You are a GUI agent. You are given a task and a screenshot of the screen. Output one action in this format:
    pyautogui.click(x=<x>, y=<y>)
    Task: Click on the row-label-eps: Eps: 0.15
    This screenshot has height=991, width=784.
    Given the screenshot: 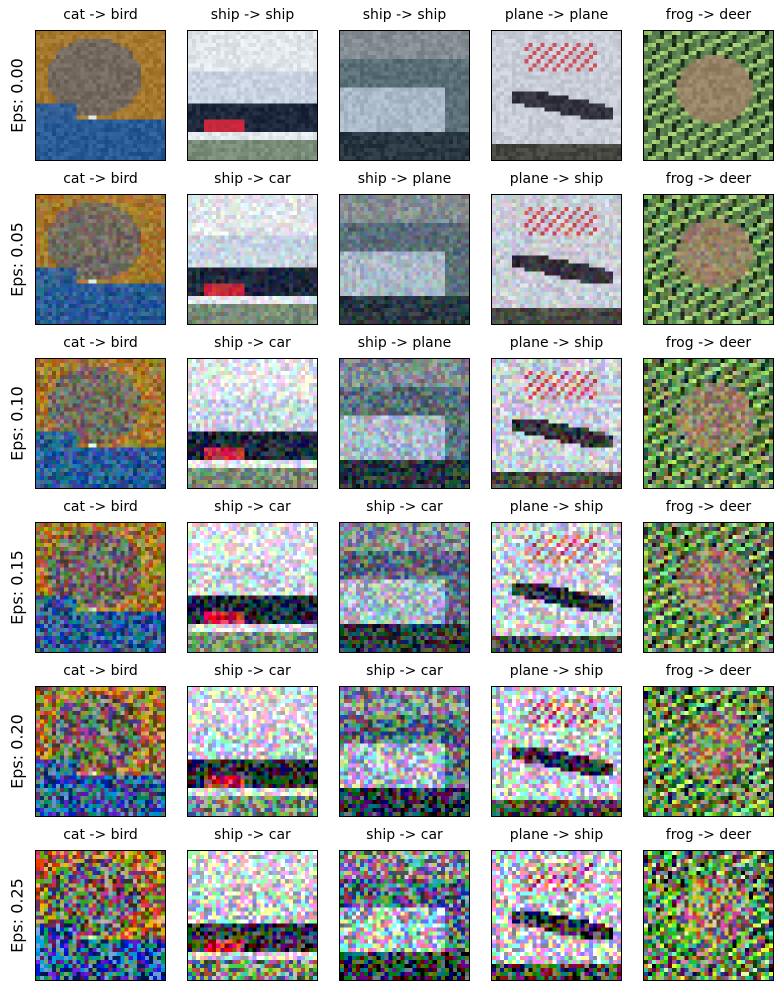 What is the action you would take?
    pyautogui.click(x=17, y=587)
    